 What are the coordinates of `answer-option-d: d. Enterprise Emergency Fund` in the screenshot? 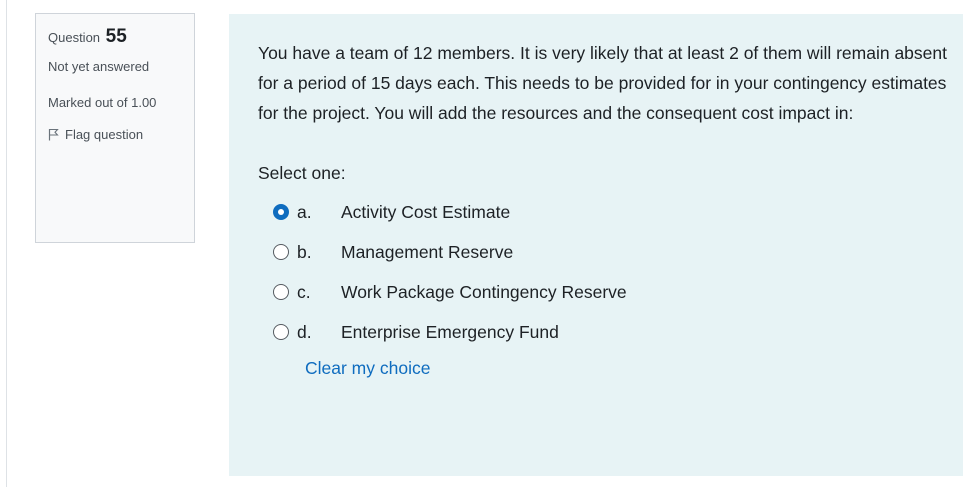 It's located at (603, 332).